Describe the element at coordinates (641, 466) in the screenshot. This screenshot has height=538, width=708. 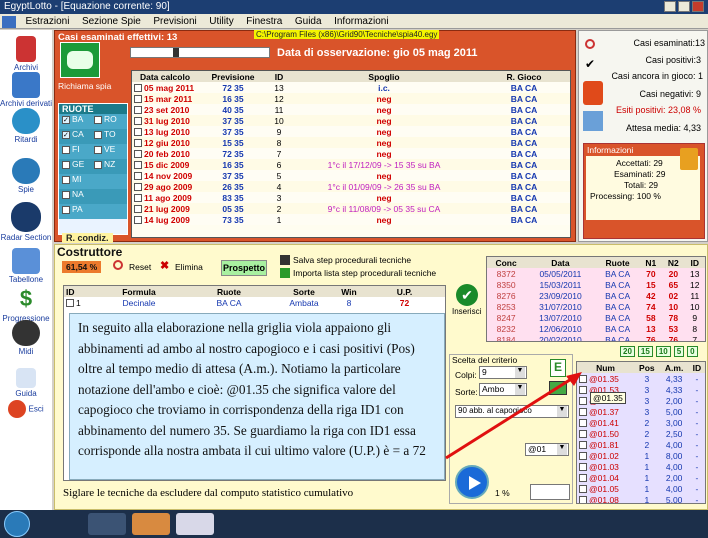
I see `table-row: @01.03 1 4,00 -` at that location.